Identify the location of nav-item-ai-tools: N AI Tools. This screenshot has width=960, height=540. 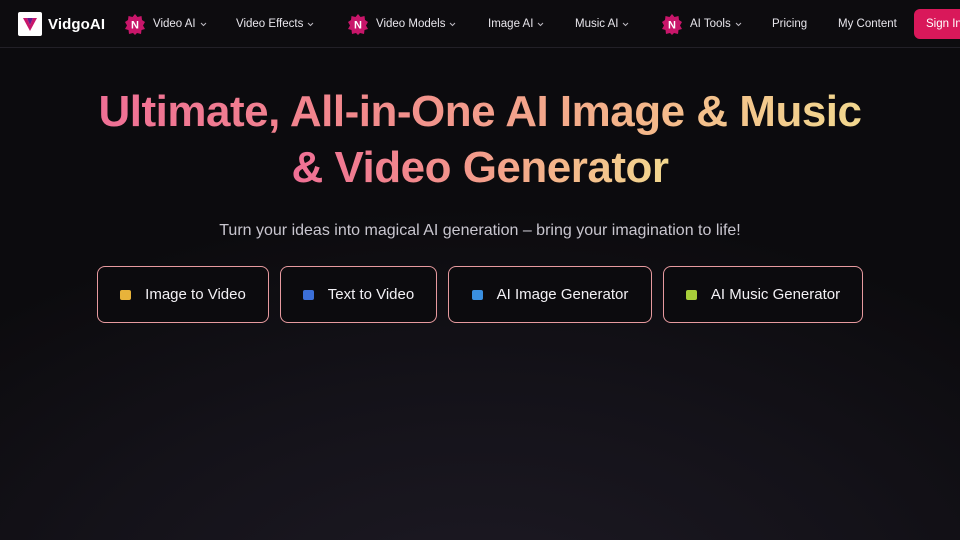
(701, 24).